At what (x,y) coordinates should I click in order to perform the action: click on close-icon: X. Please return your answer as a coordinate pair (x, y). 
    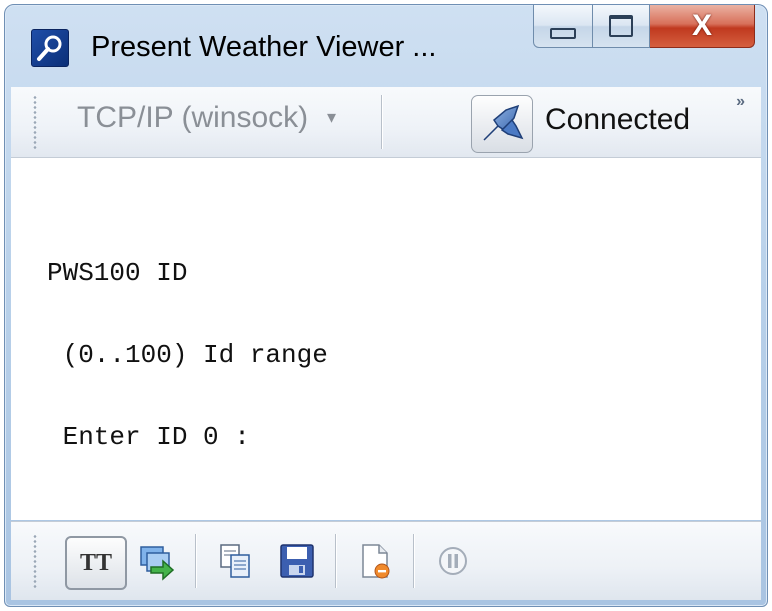
    Looking at the image, I should click on (701, 25).